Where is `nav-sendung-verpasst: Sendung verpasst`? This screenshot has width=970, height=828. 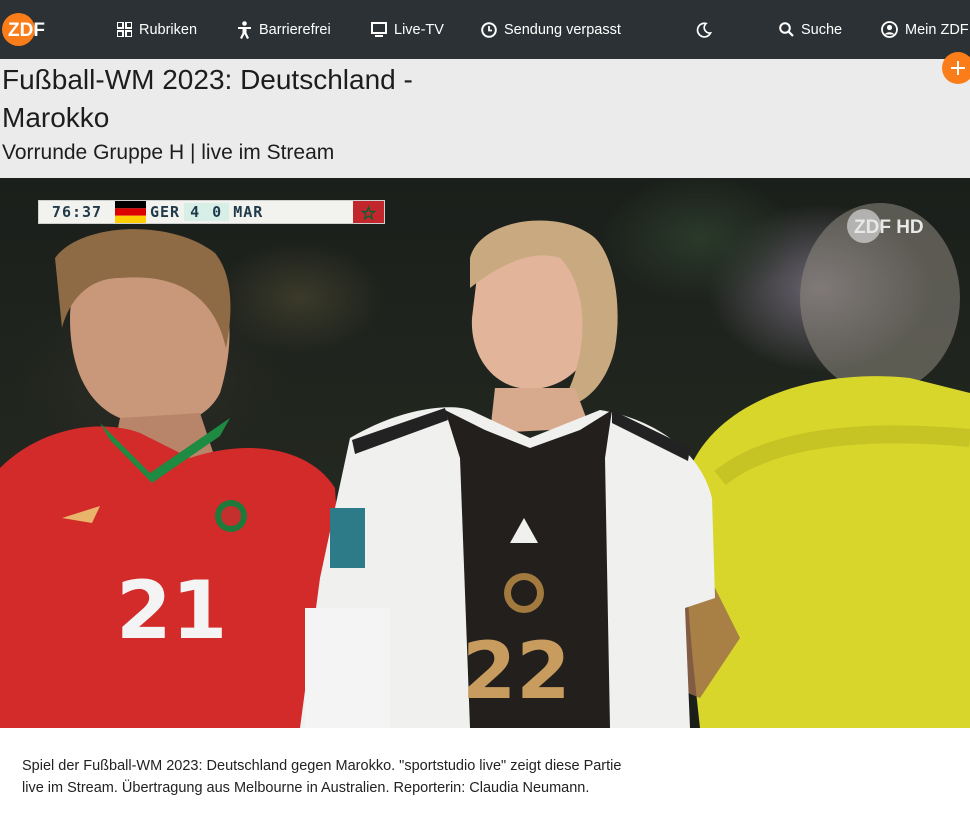 nav-sendung-verpasst: Sendung verpasst is located at coordinates (551, 29).